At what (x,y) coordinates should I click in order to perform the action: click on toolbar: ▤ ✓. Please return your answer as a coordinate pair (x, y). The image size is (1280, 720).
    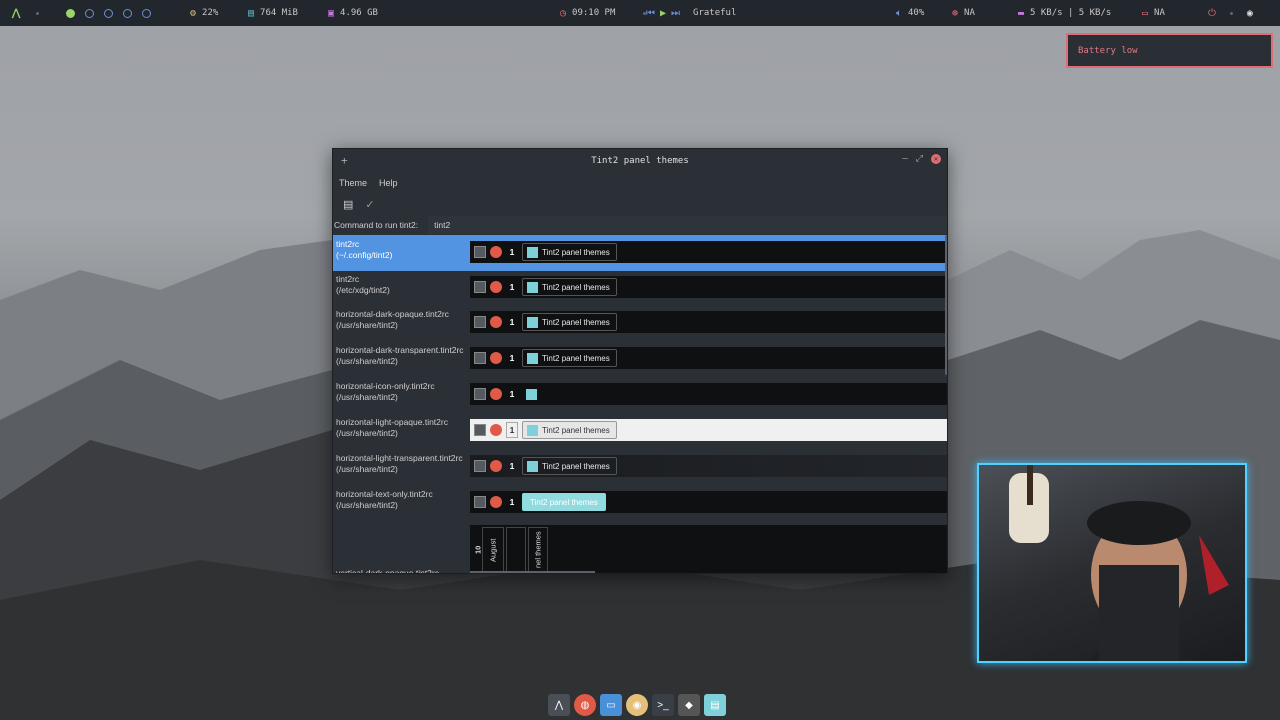
    Looking at the image, I should click on (640, 204).